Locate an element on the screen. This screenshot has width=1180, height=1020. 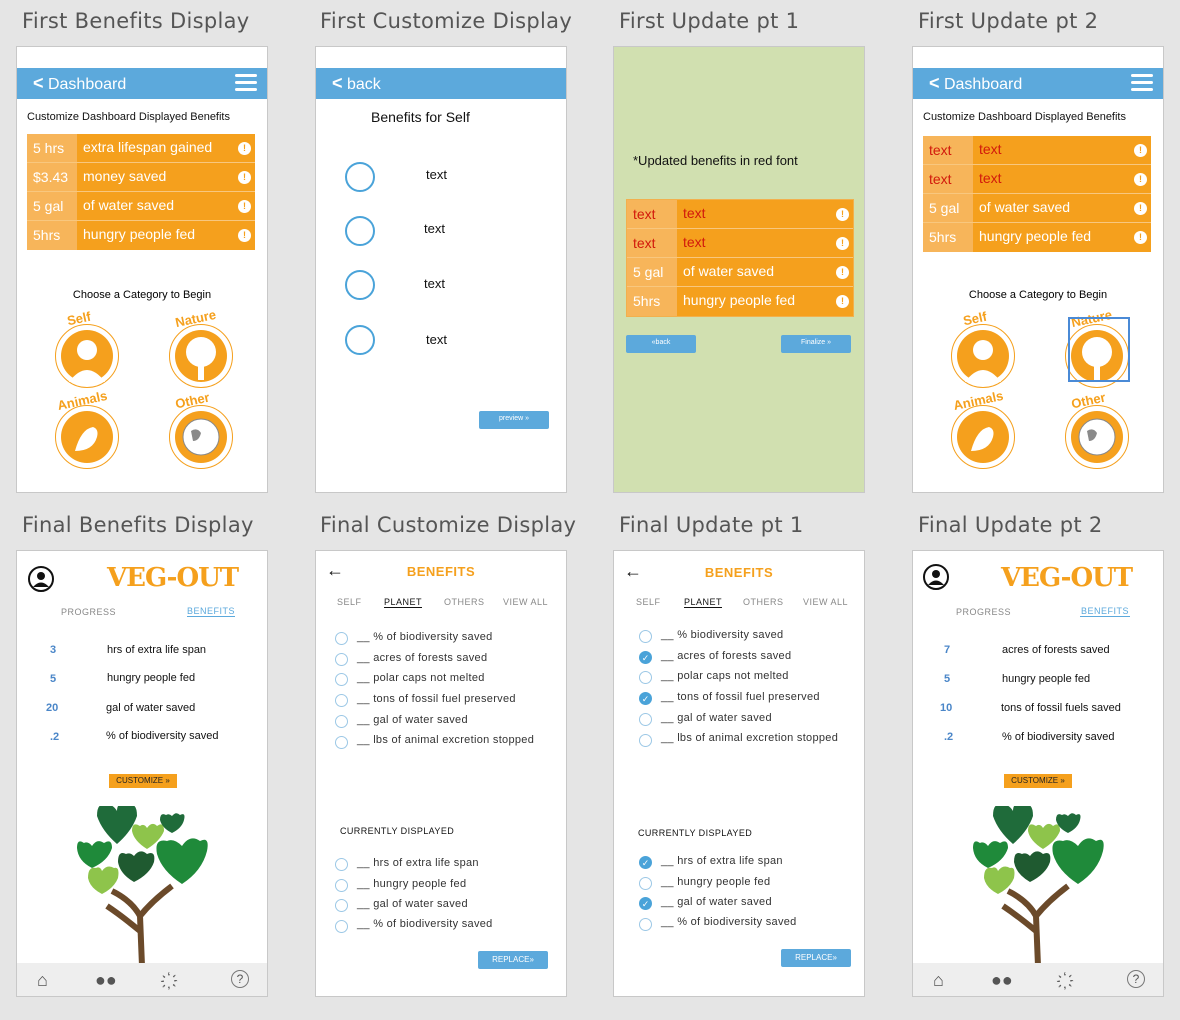
back-button: < back is located at coordinates (356, 83).